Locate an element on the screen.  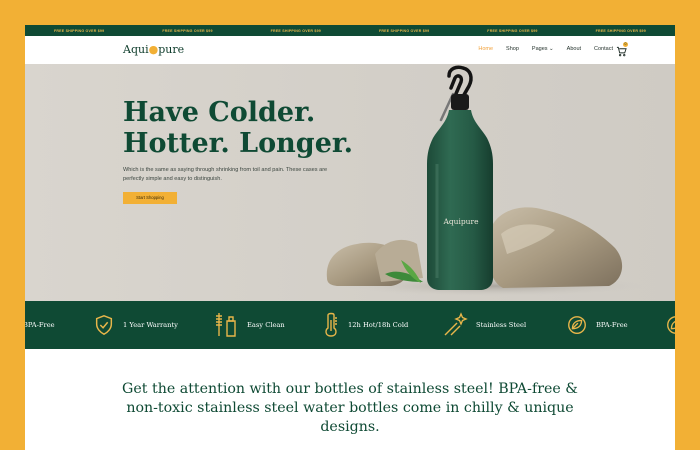
logo-text-left: Aqui is located at coordinates (136, 49).